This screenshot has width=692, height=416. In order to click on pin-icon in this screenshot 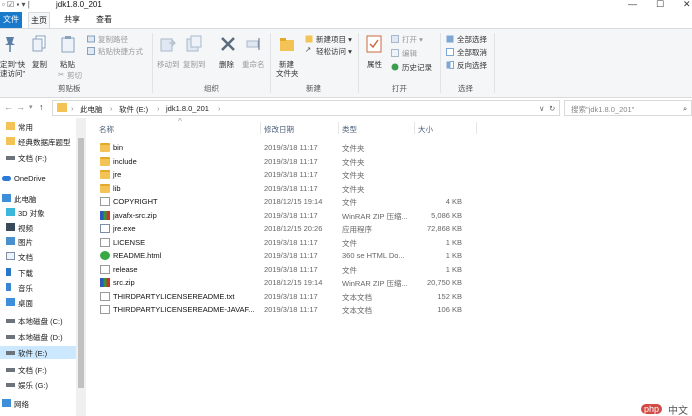, I will do `click(10, 44)`.